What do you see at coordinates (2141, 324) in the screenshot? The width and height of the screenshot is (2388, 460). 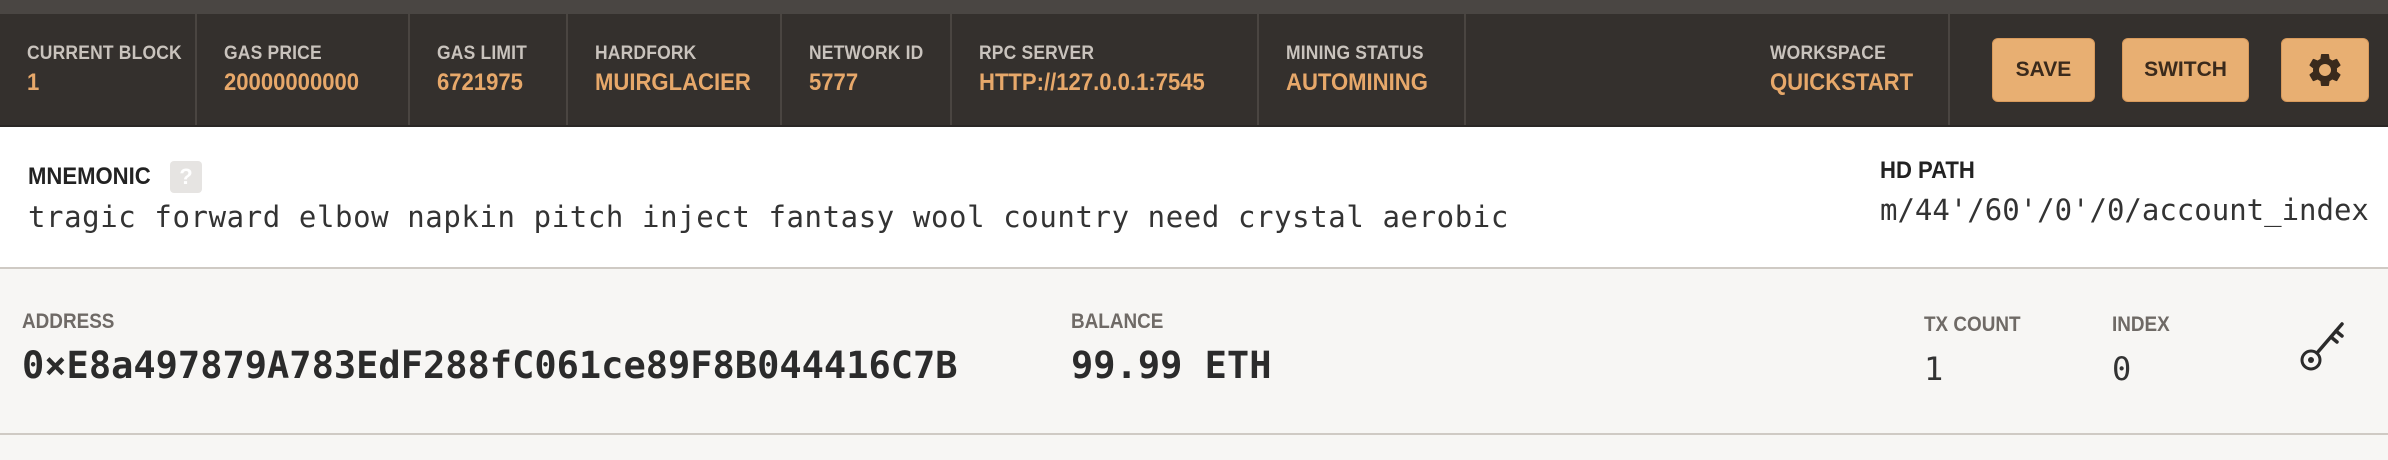 I see `index-label: INDEX` at bounding box center [2141, 324].